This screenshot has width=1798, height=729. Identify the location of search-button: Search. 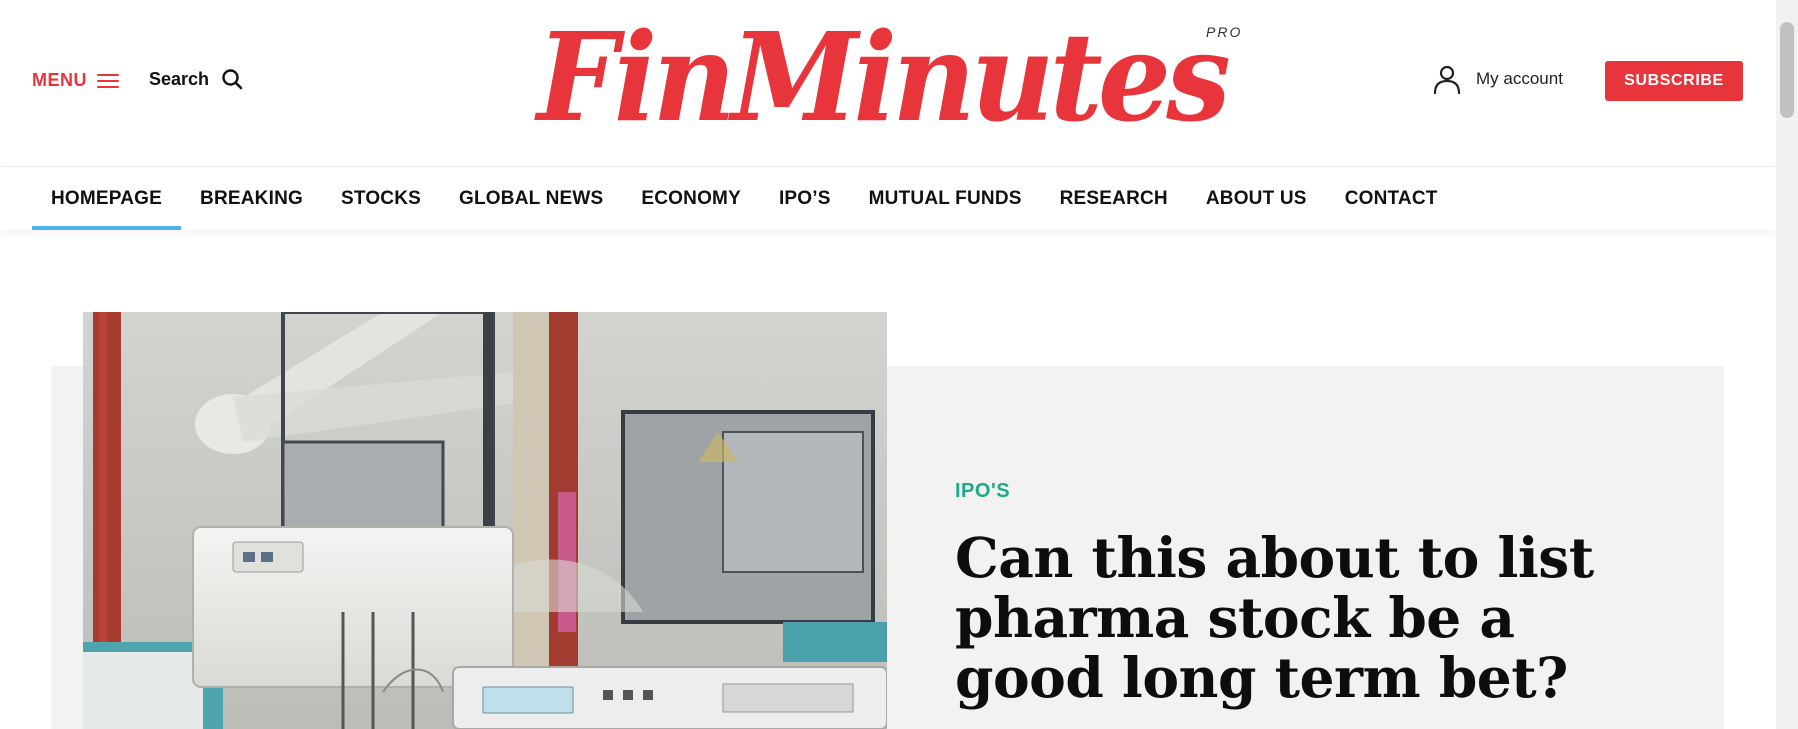
(196, 79).